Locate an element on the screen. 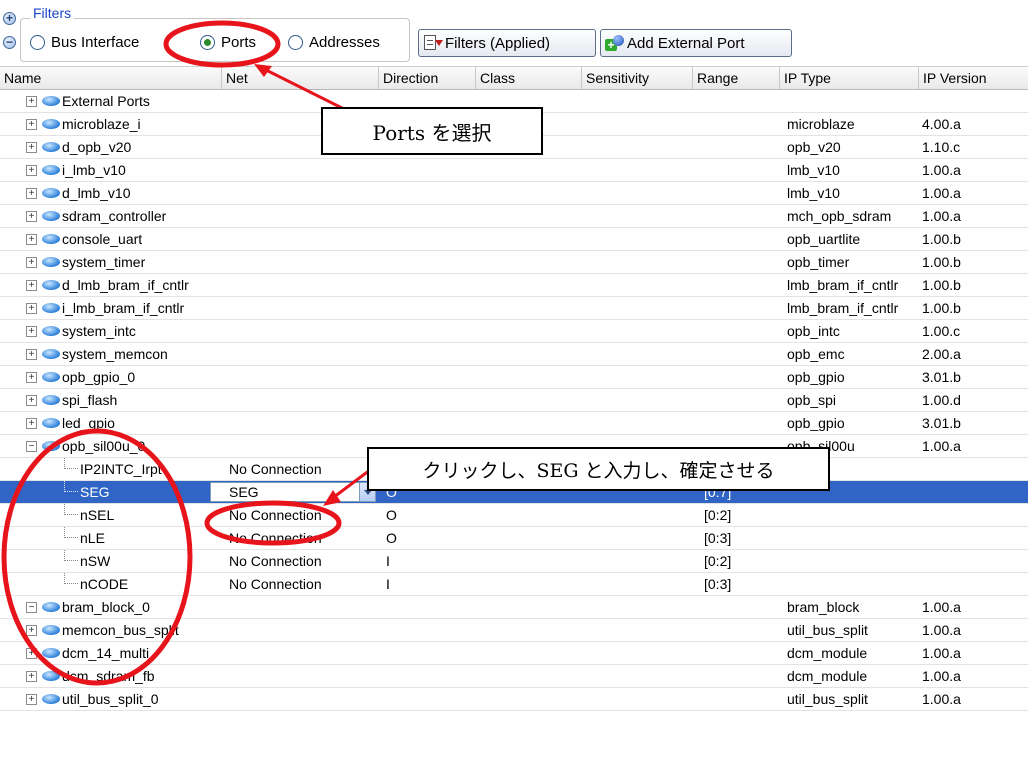 The width and height of the screenshot is (1028, 758). column-header-ip-type: IP Type is located at coordinates (849, 78).